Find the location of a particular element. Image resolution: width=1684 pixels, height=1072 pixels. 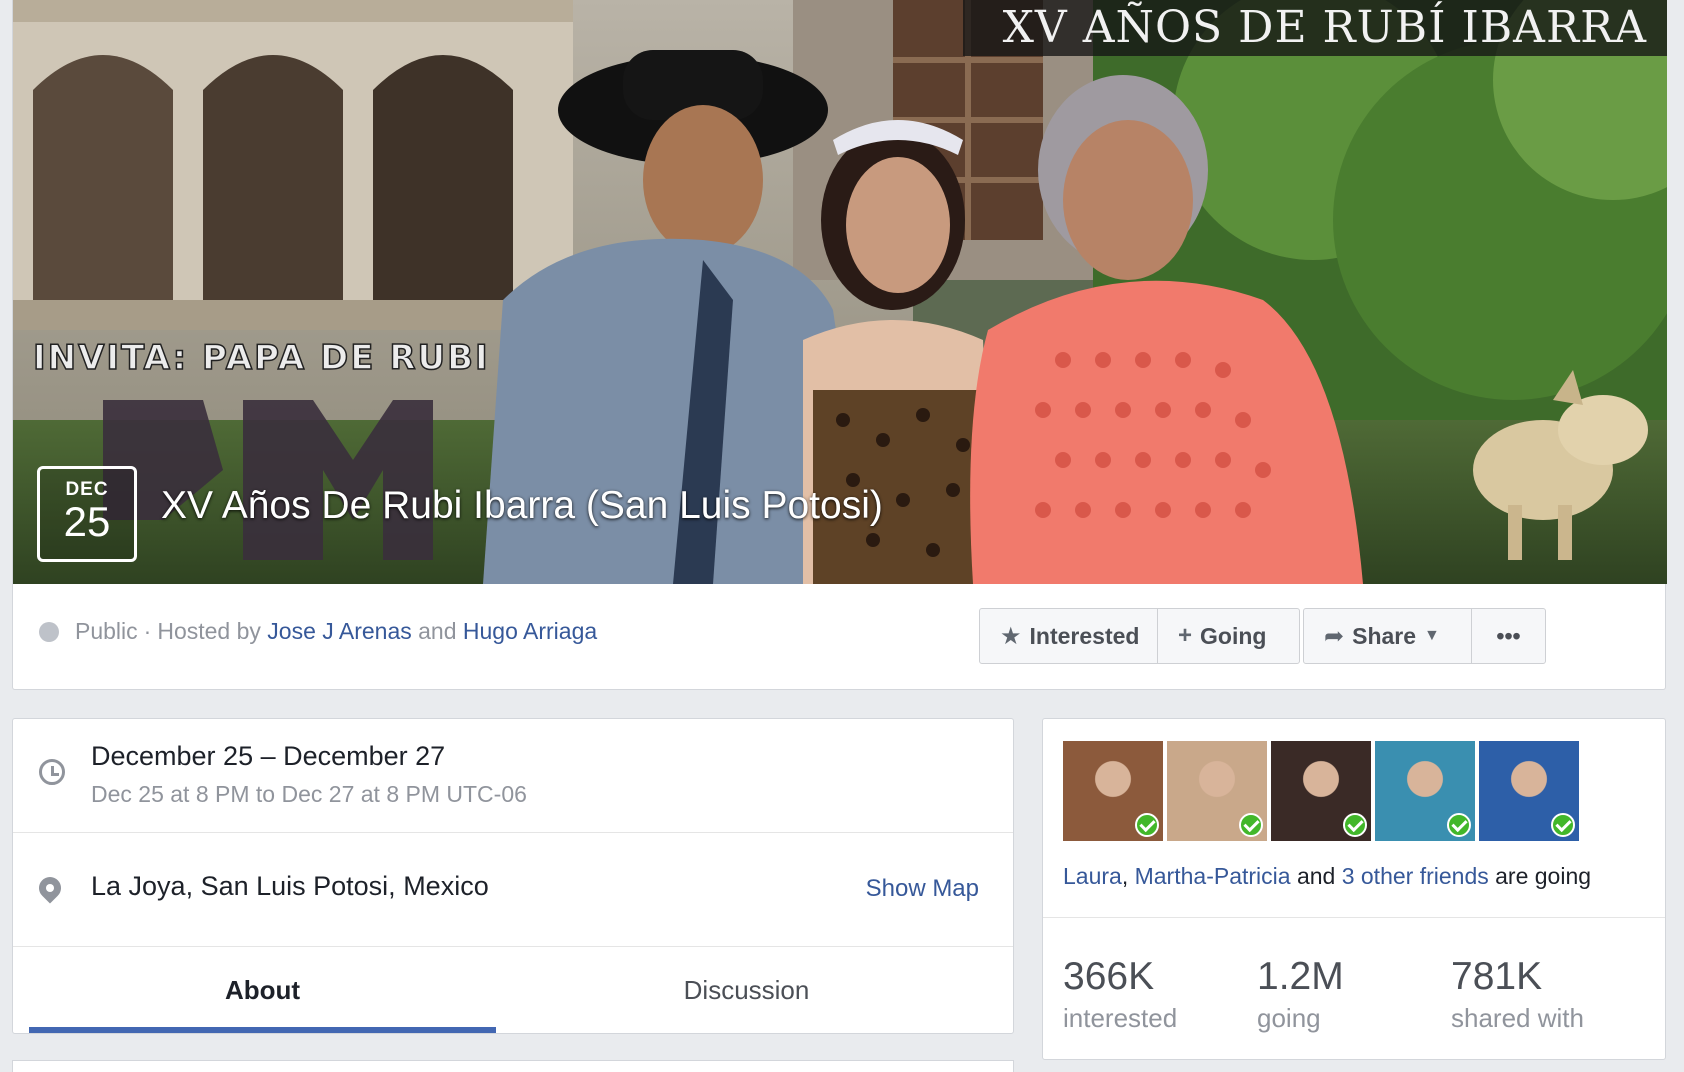

friend-link-laura: Laura is located at coordinates (1092, 876).